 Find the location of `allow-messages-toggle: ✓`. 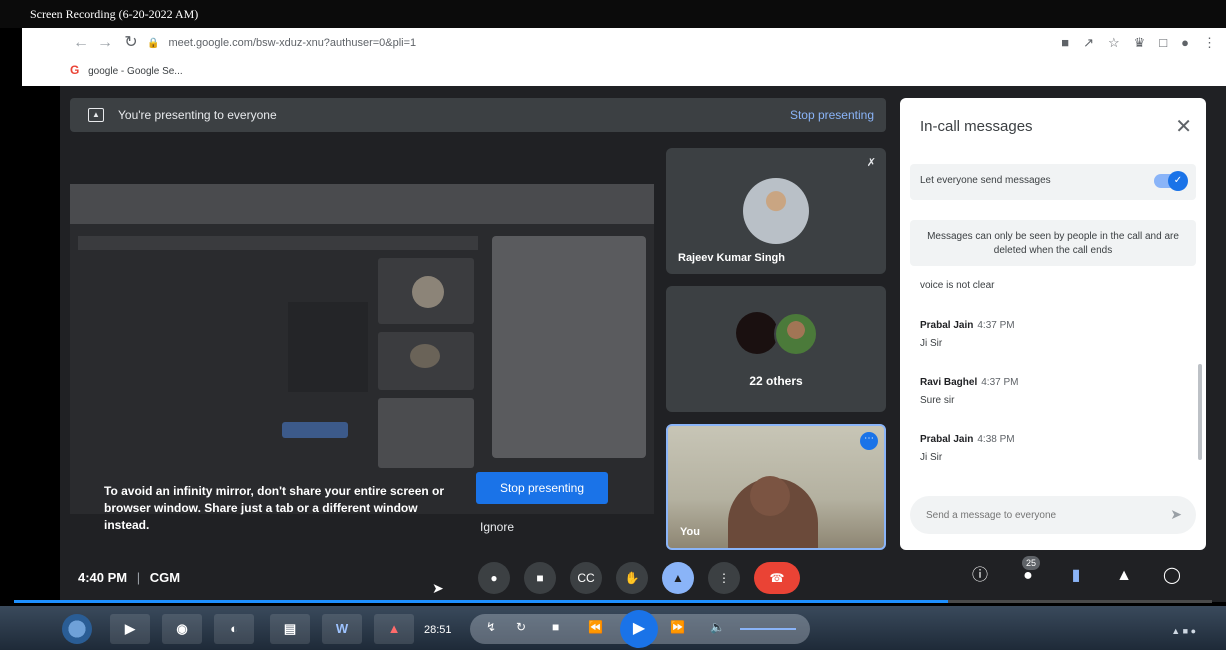

allow-messages-toggle: ✓ is located at coordinates (1171, 181).